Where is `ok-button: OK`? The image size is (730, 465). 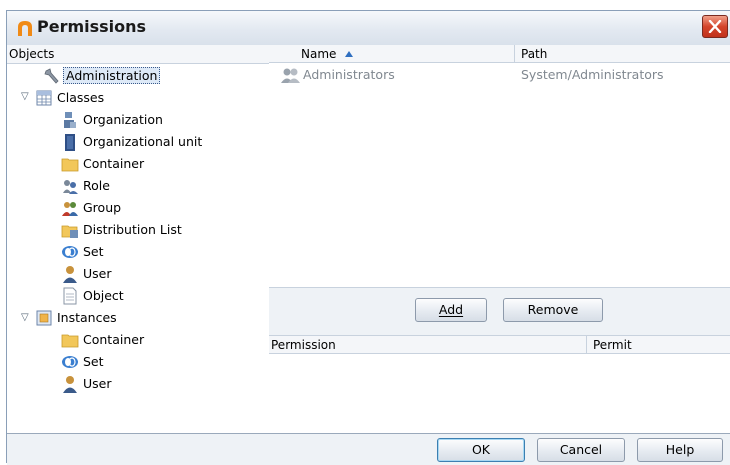
ok-button: OK is located at coordinates (481, 450).